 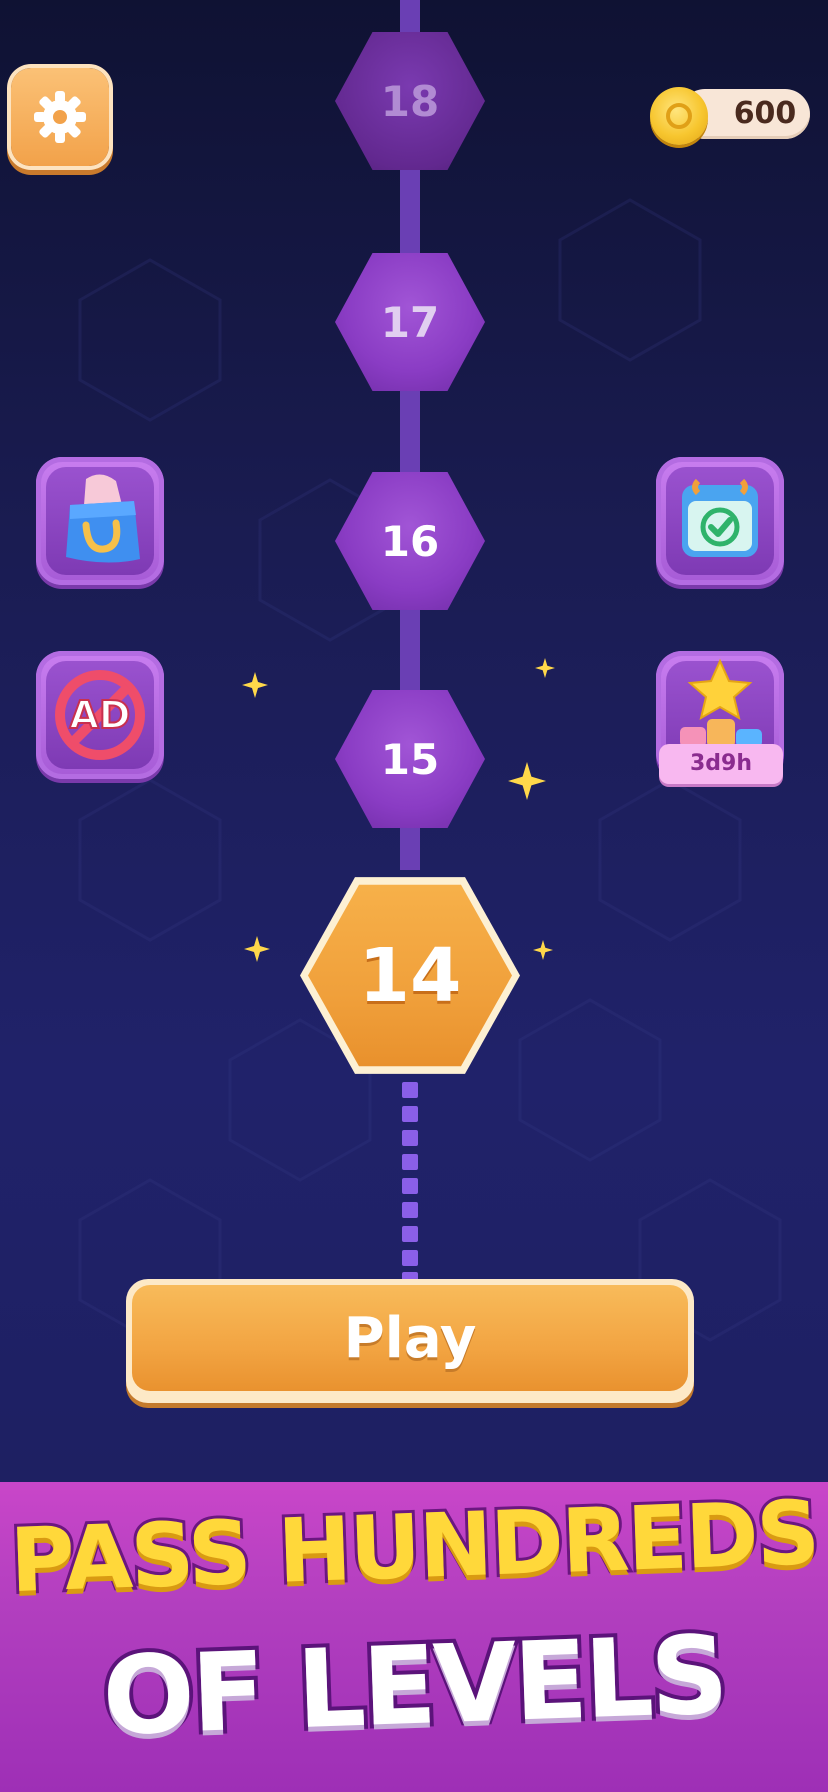 I want to click on play-button: Play, so click(x=410, y=1341).